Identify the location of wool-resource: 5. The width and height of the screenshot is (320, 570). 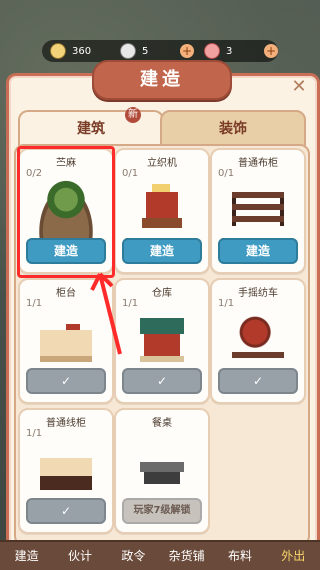
(134, 51).